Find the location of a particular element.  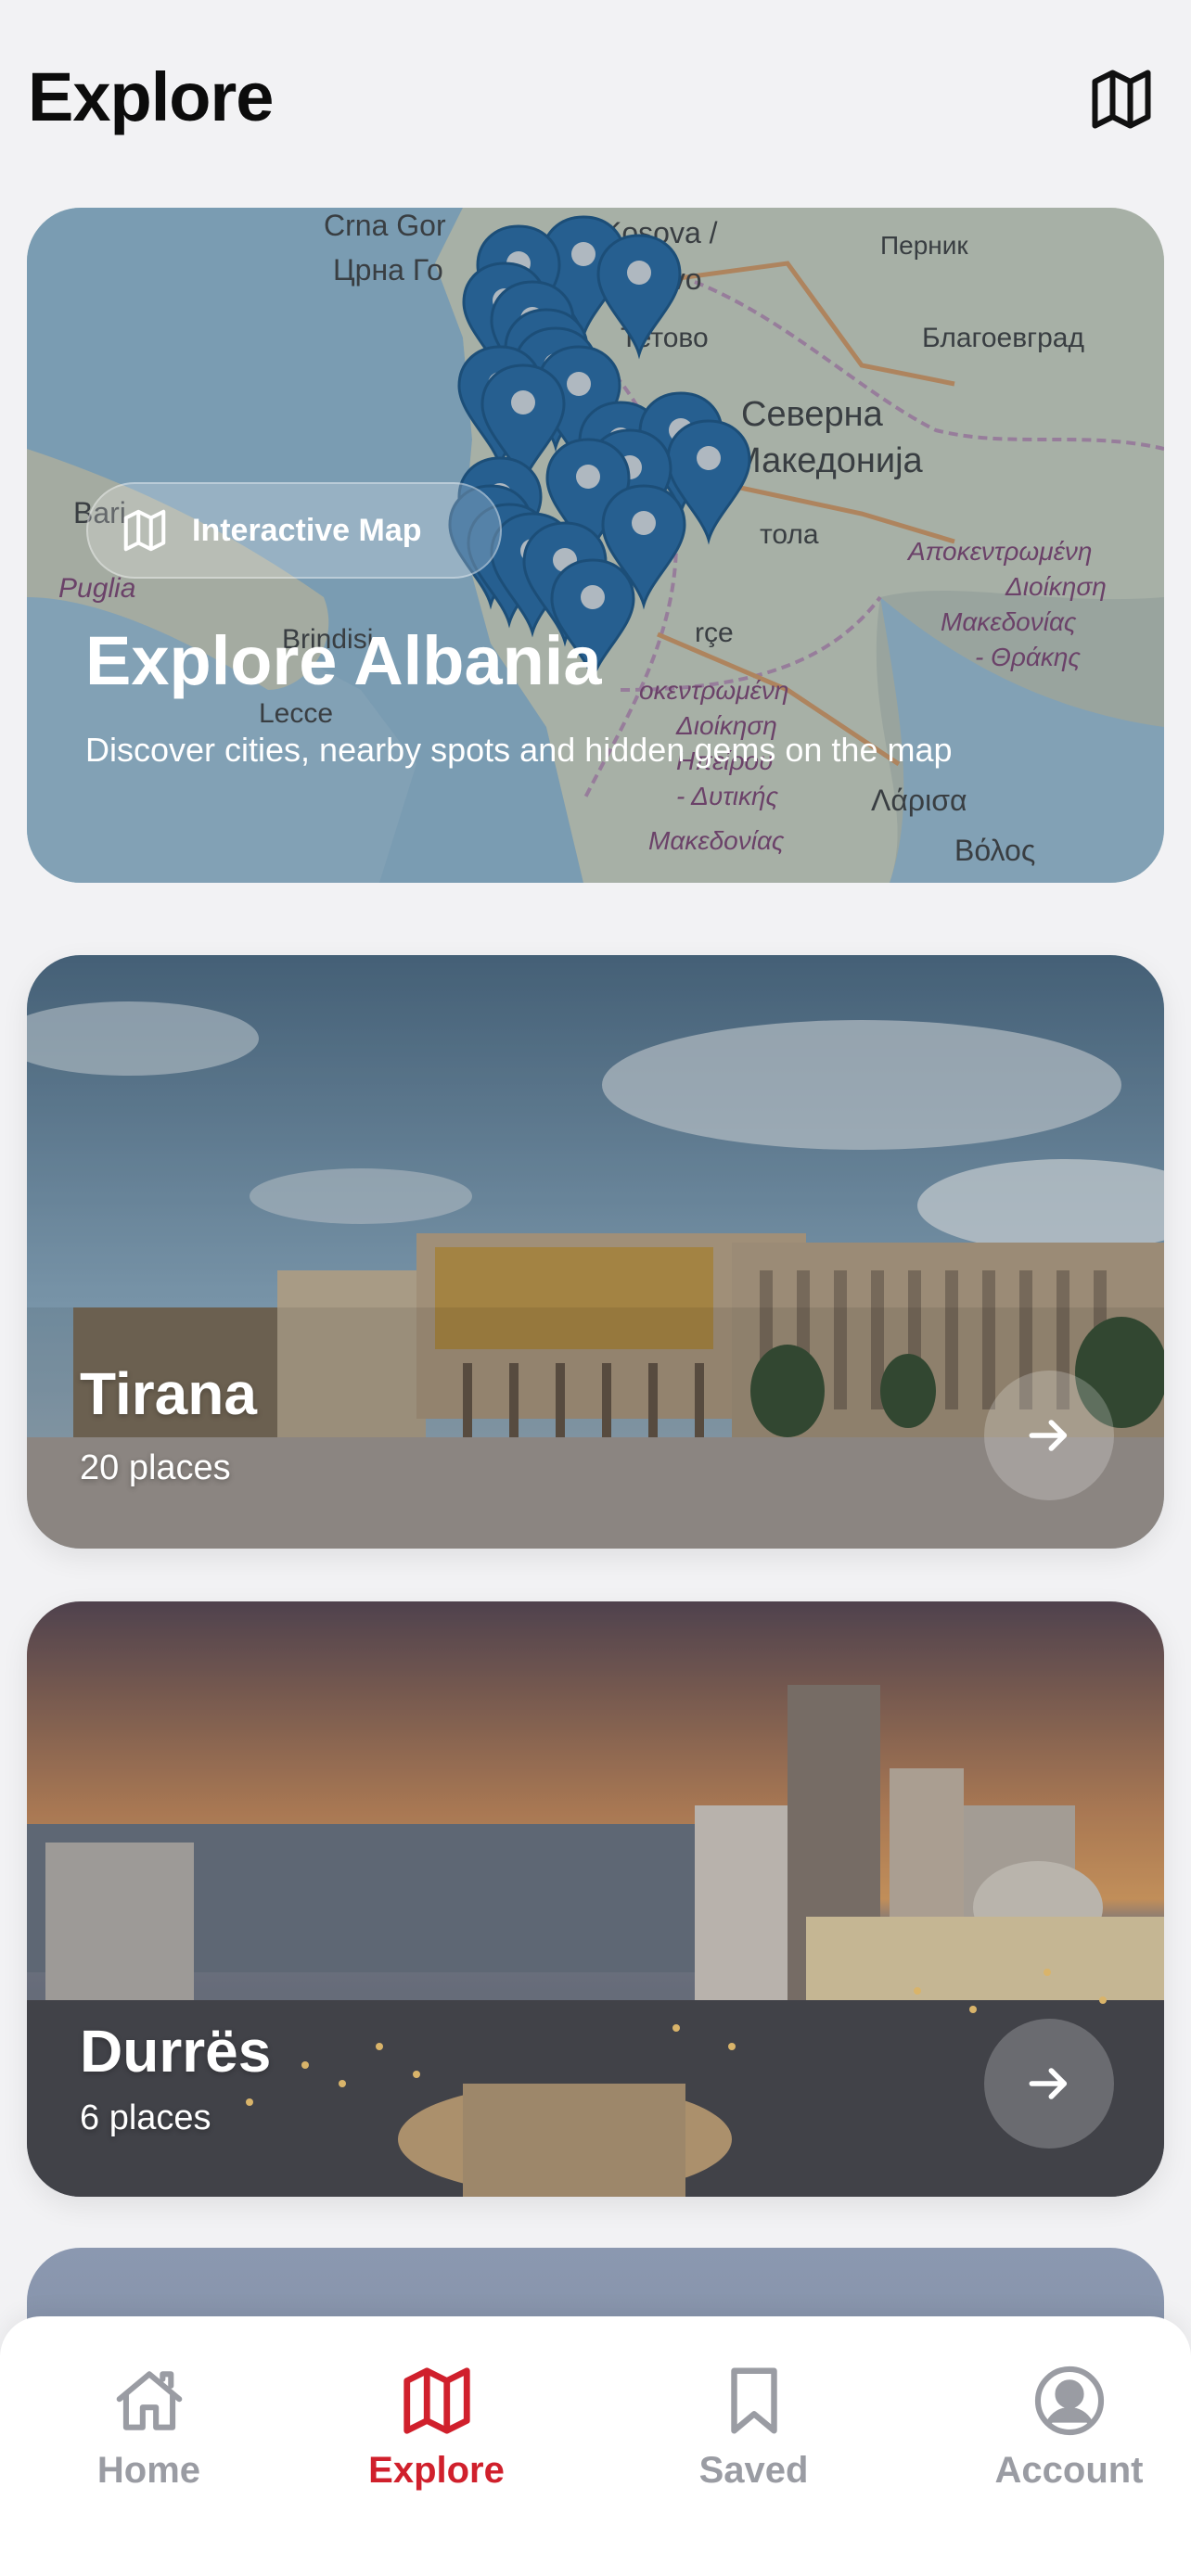

home-icon is located at coordinates (149, 2400).